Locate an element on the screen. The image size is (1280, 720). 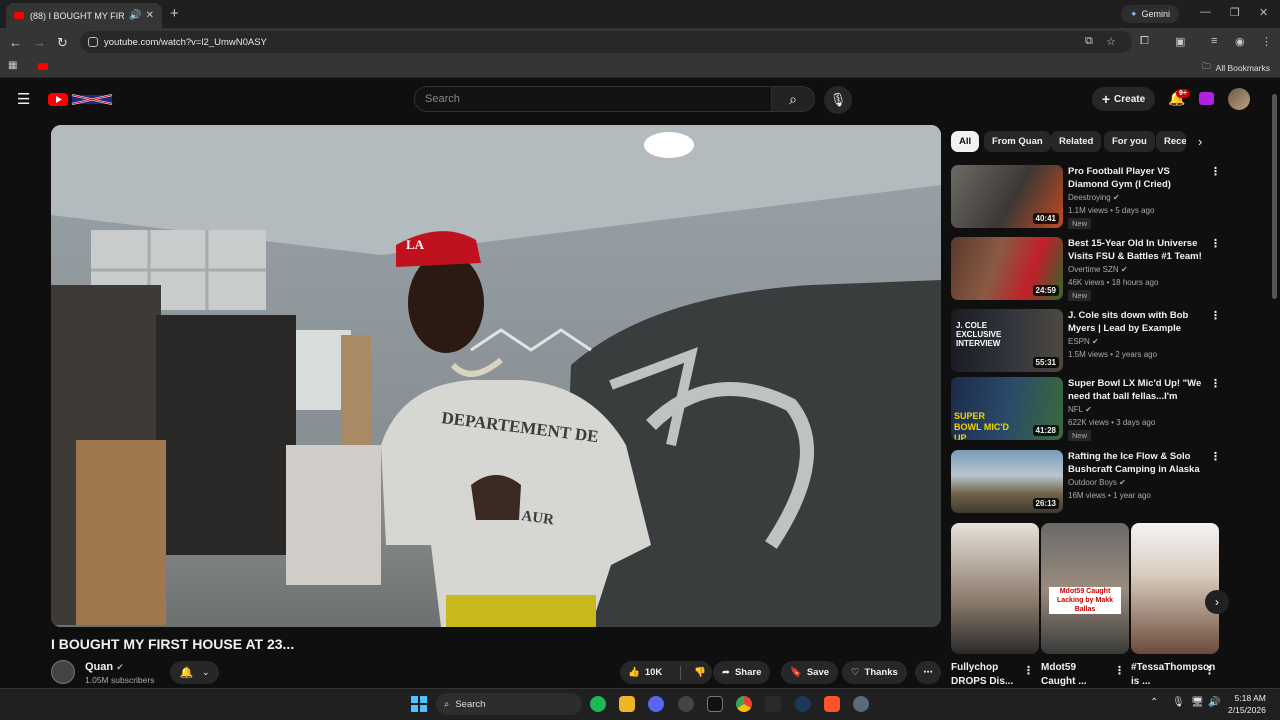
taskbar-search: ⌕ Search is located at coordinates (509, 704).